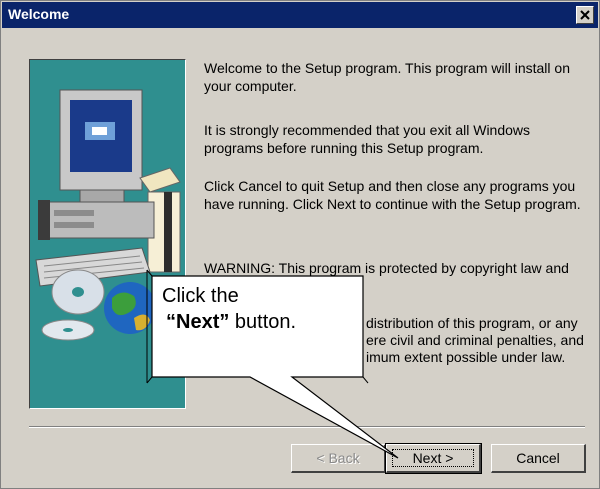  What do you see at coordinates (200, 296) in the screenshot?
I see `callout-line-1: Click the` at bounding box center [200, 296].